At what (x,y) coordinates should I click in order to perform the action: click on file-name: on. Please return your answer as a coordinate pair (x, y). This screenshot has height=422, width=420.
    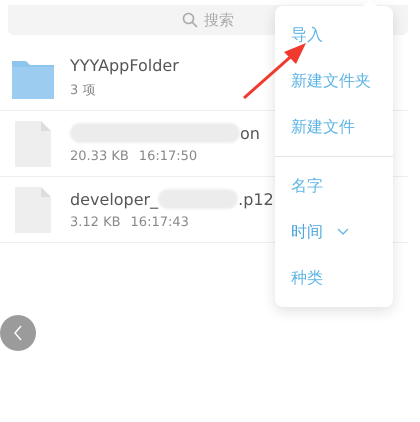
    Looking at the image, I should click on (250, 133).